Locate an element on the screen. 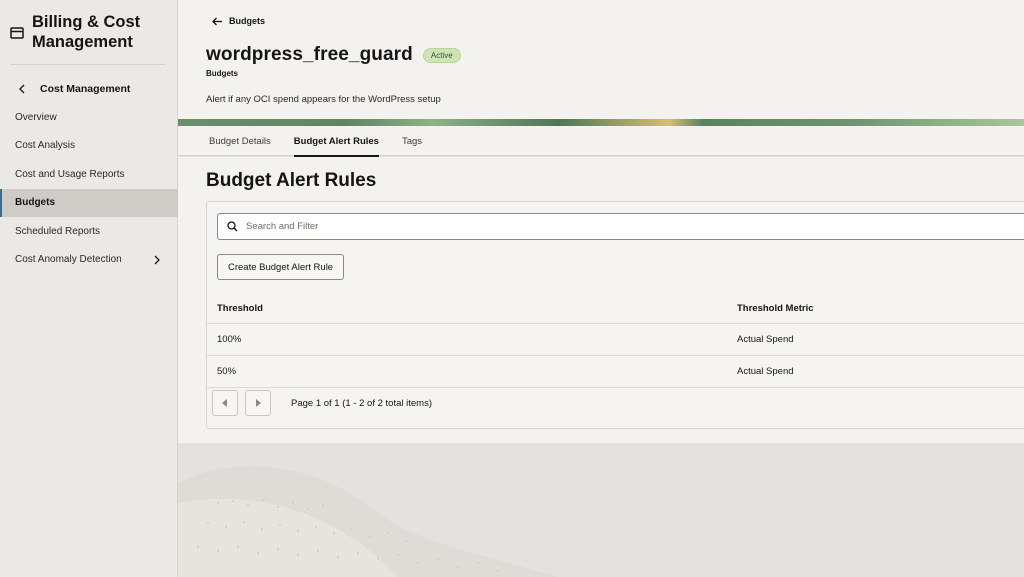 The height and width of the screenshot is (577, 1024). status-badge: Active is located at coordinates (441, 55).